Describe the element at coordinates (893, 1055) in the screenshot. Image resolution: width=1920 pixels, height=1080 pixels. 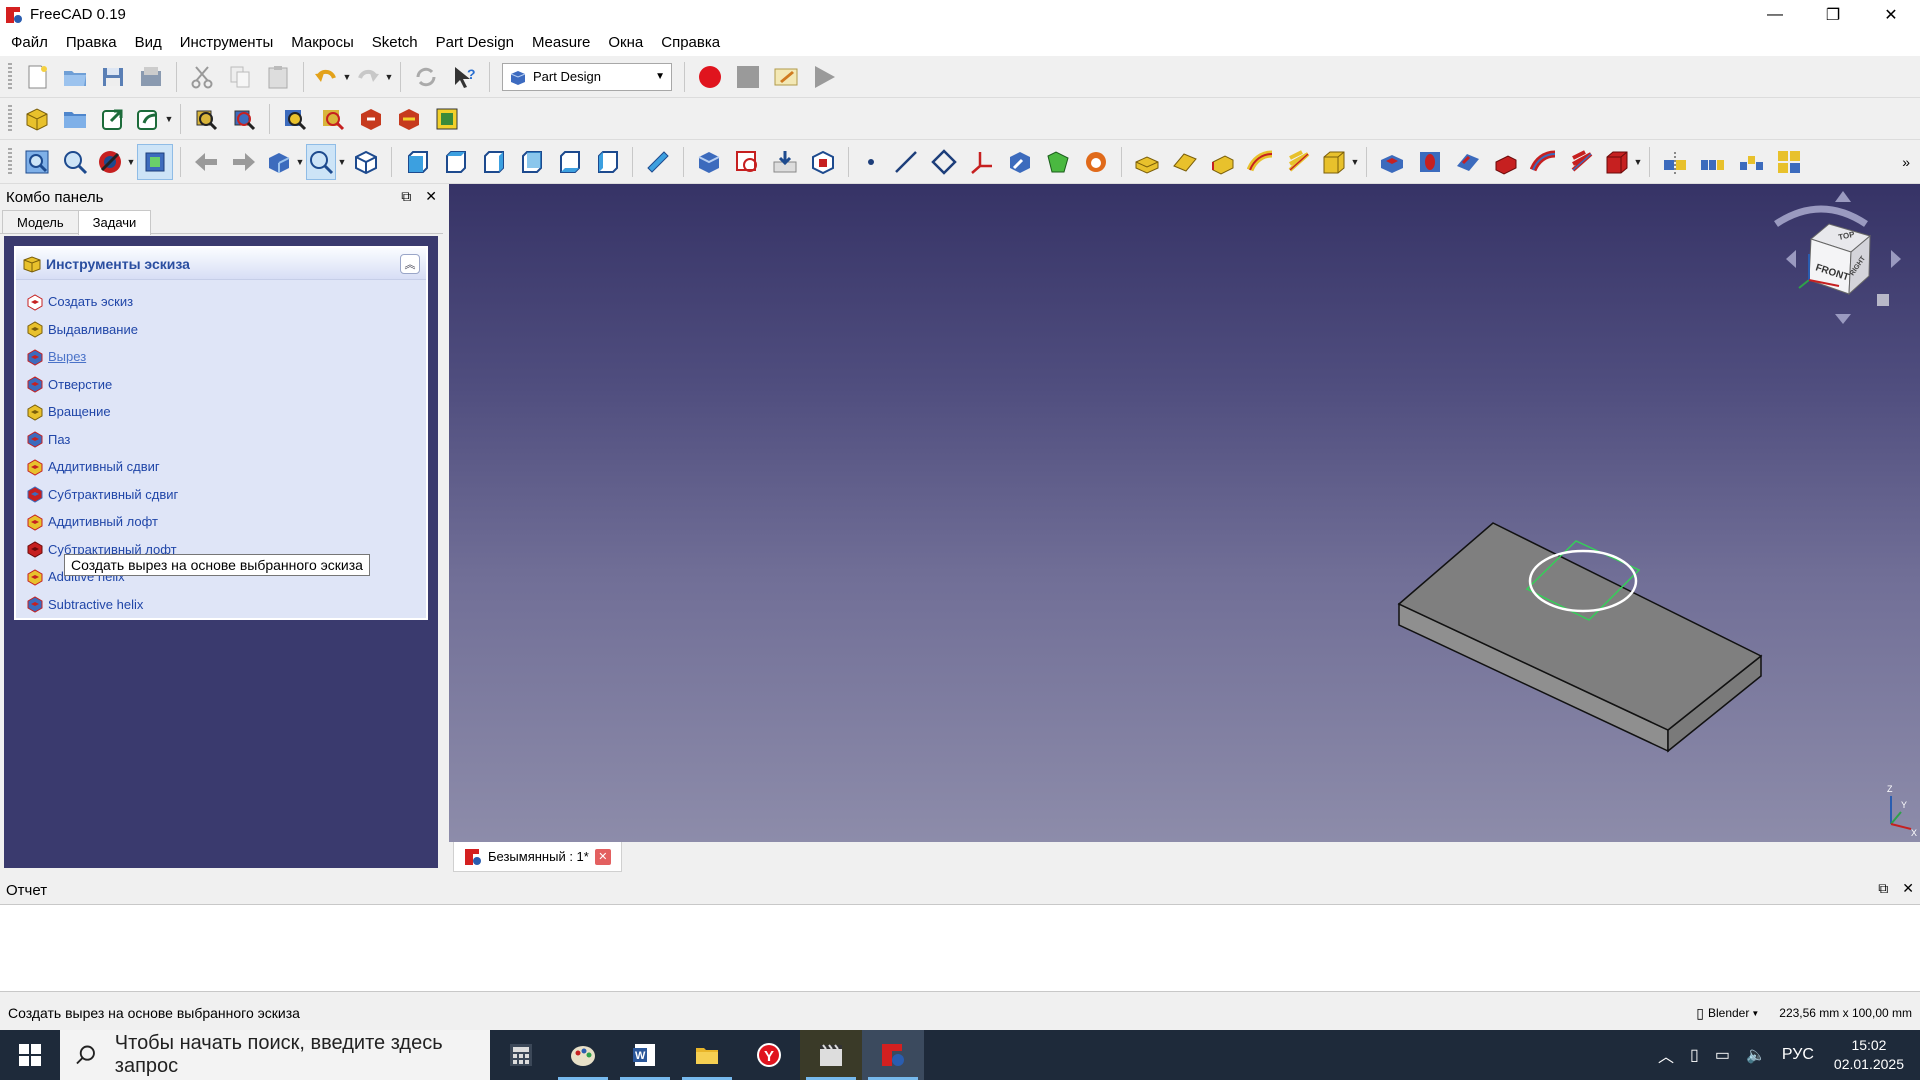
I see `taskbar-freecad` at that location.